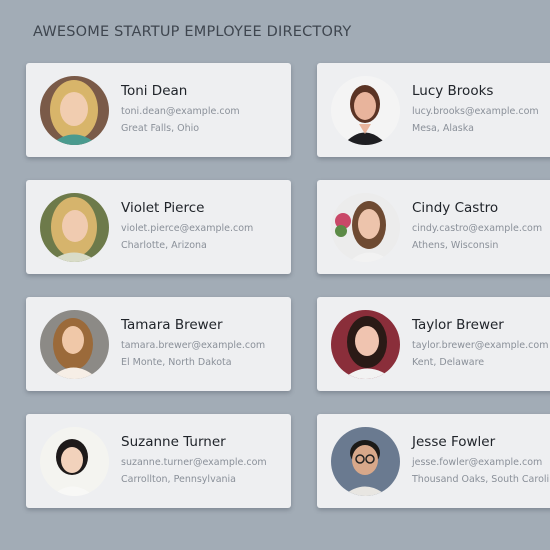 The image size is (550, 550). I want to click on employee-location: Athens, Wisconsin, so click(455, 245).